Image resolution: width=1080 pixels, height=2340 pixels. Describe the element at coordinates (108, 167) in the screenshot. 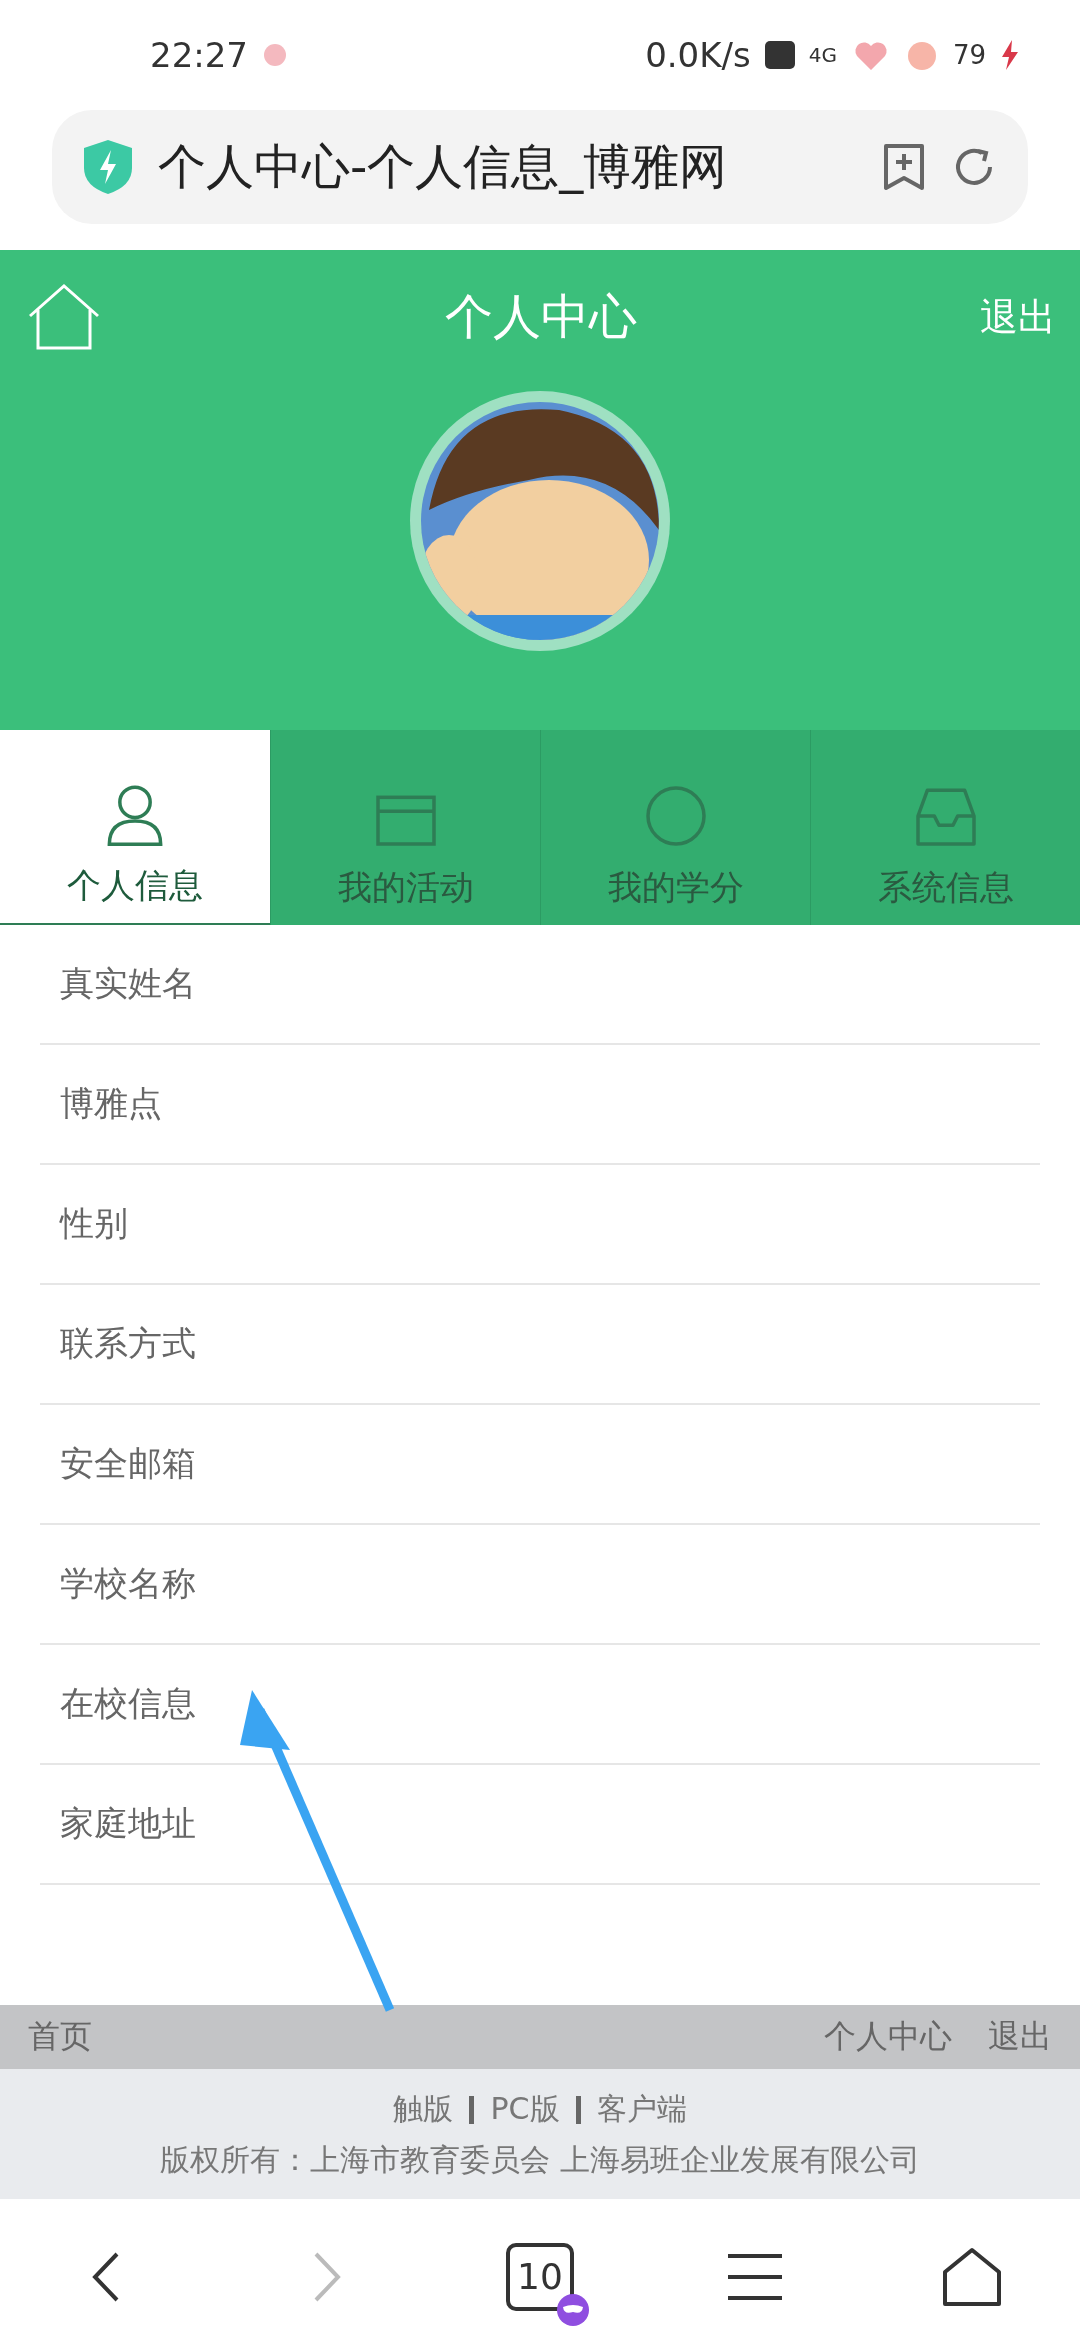

I see `shield-icon` at that location.